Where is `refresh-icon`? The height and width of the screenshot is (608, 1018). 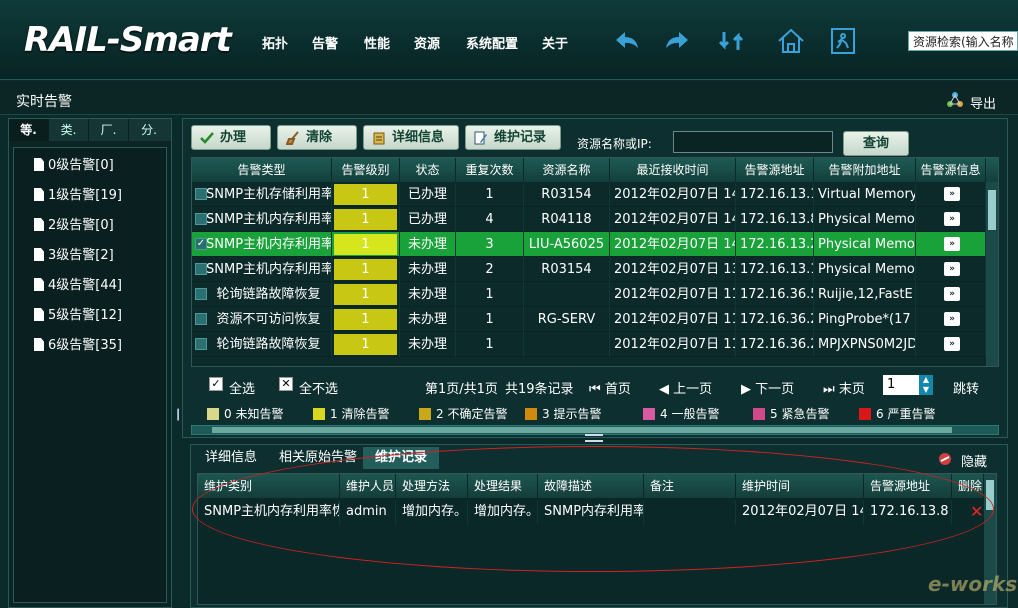 refresh-icon is located at coordinates (731, 41).